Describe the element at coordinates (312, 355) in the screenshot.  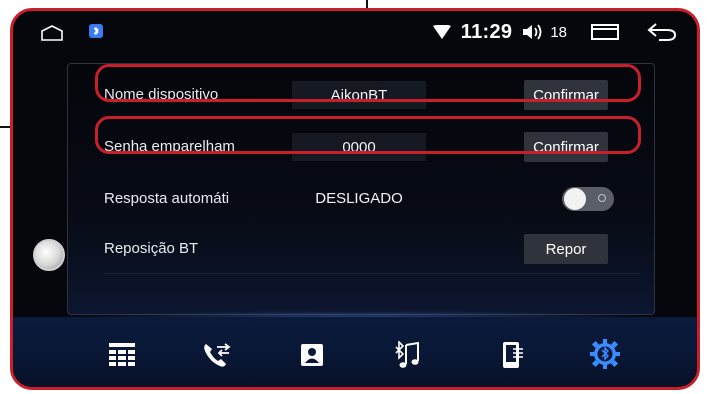
I see `contacts-icon` at that location.